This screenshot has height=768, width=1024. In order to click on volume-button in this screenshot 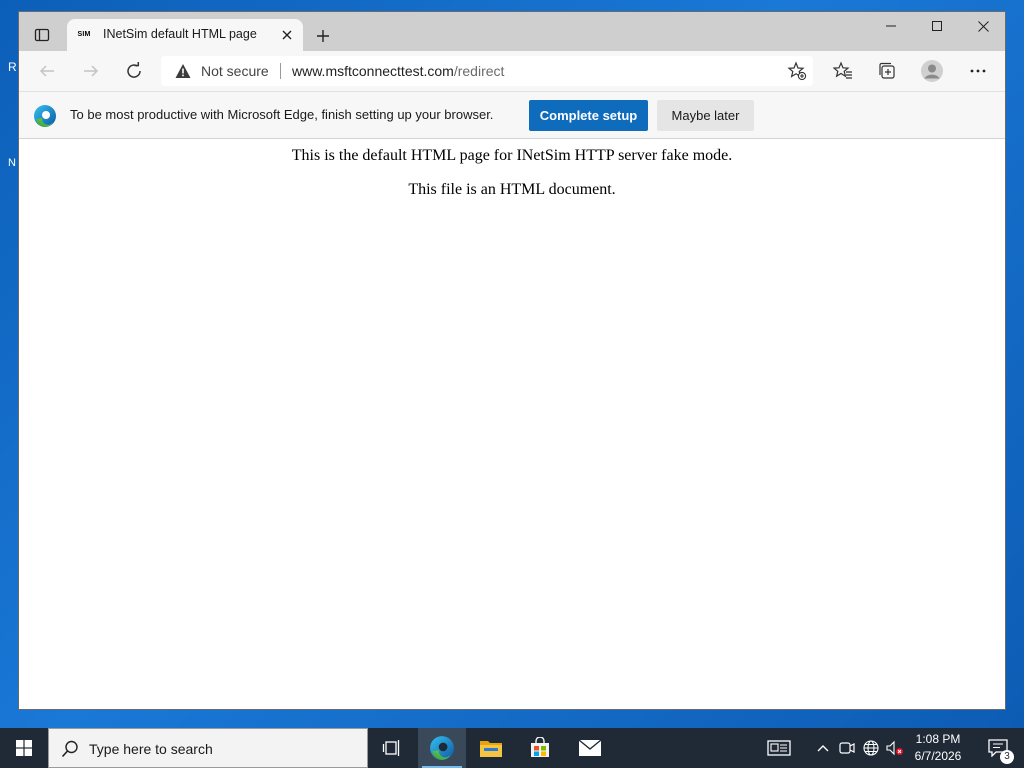, I will do `click(895, 748)`.